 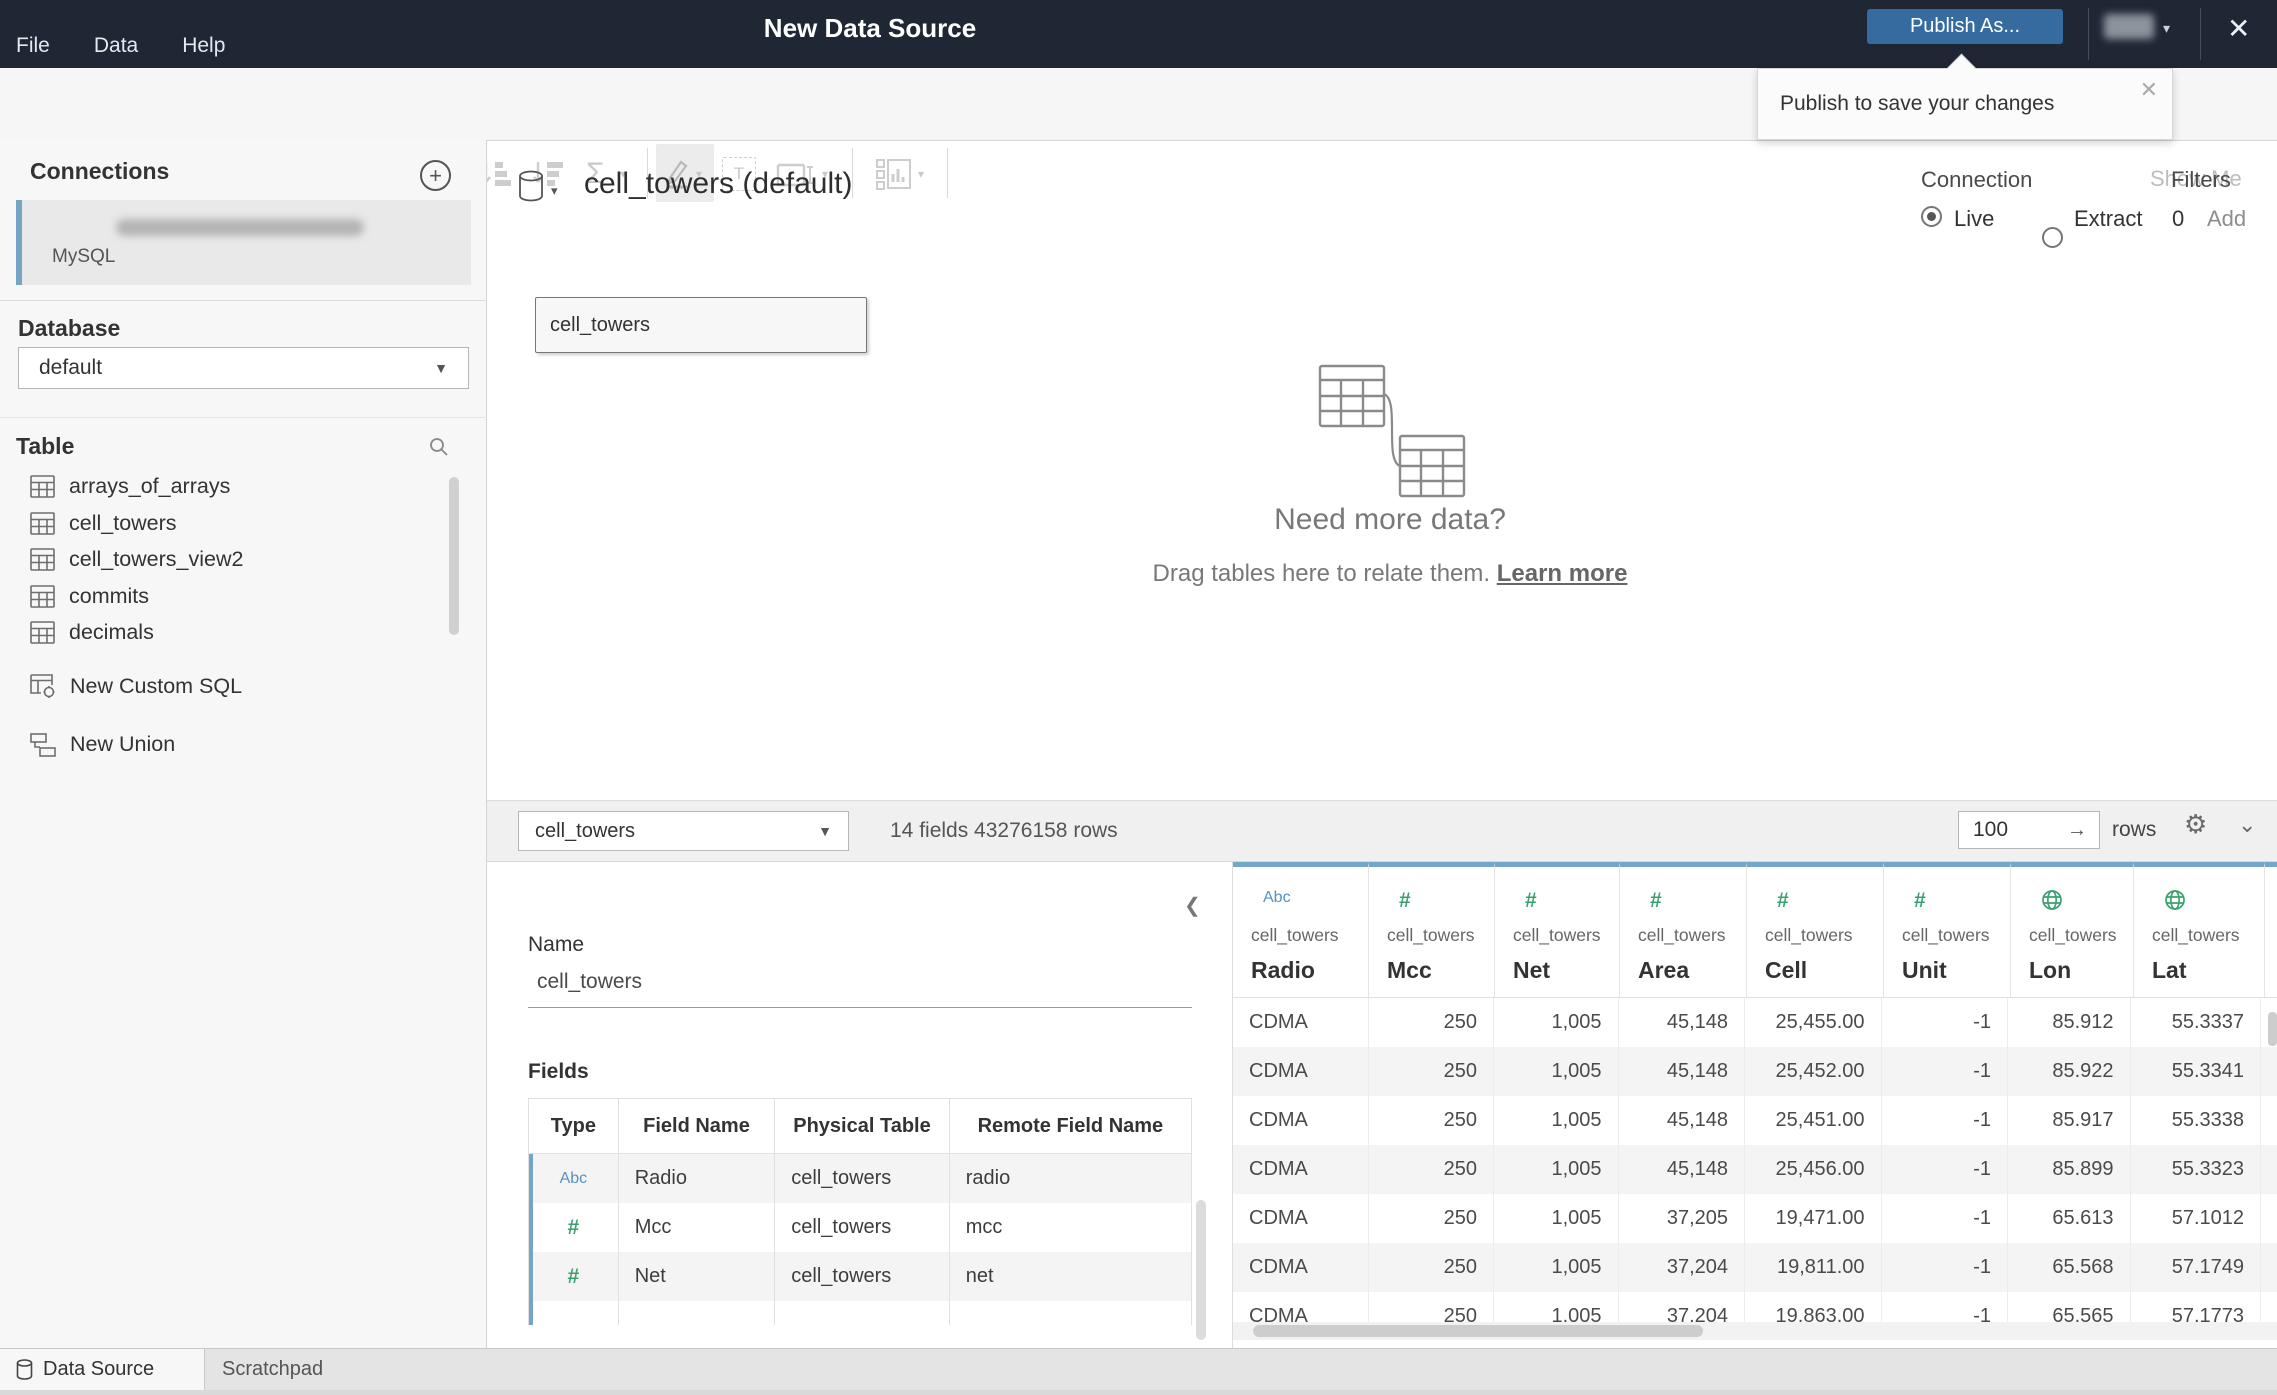 What do you see at coordinates (1192, 905) in the screenshot?
I see `collapse-panel-icon: ❮` at bounding box center [1192, 905].